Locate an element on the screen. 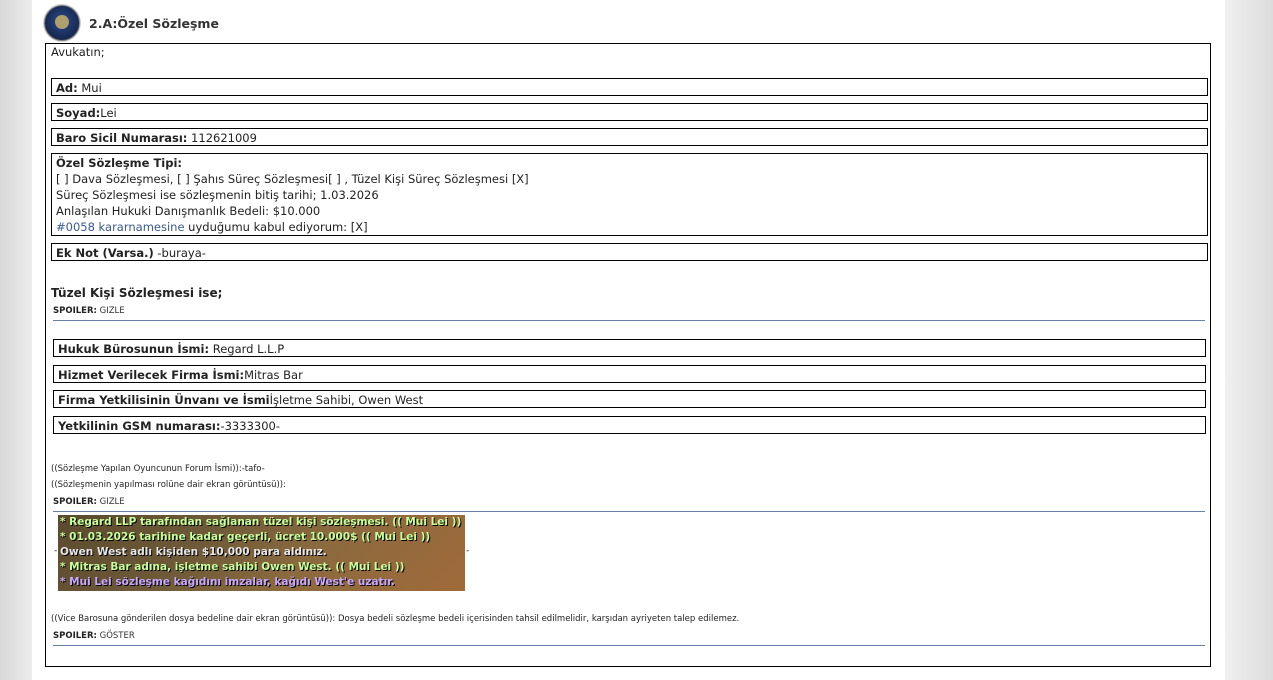 This screenshot has height=680, width=1273. spoiler-toggle-button: GÖSTER is located at coordinates (117, 636).